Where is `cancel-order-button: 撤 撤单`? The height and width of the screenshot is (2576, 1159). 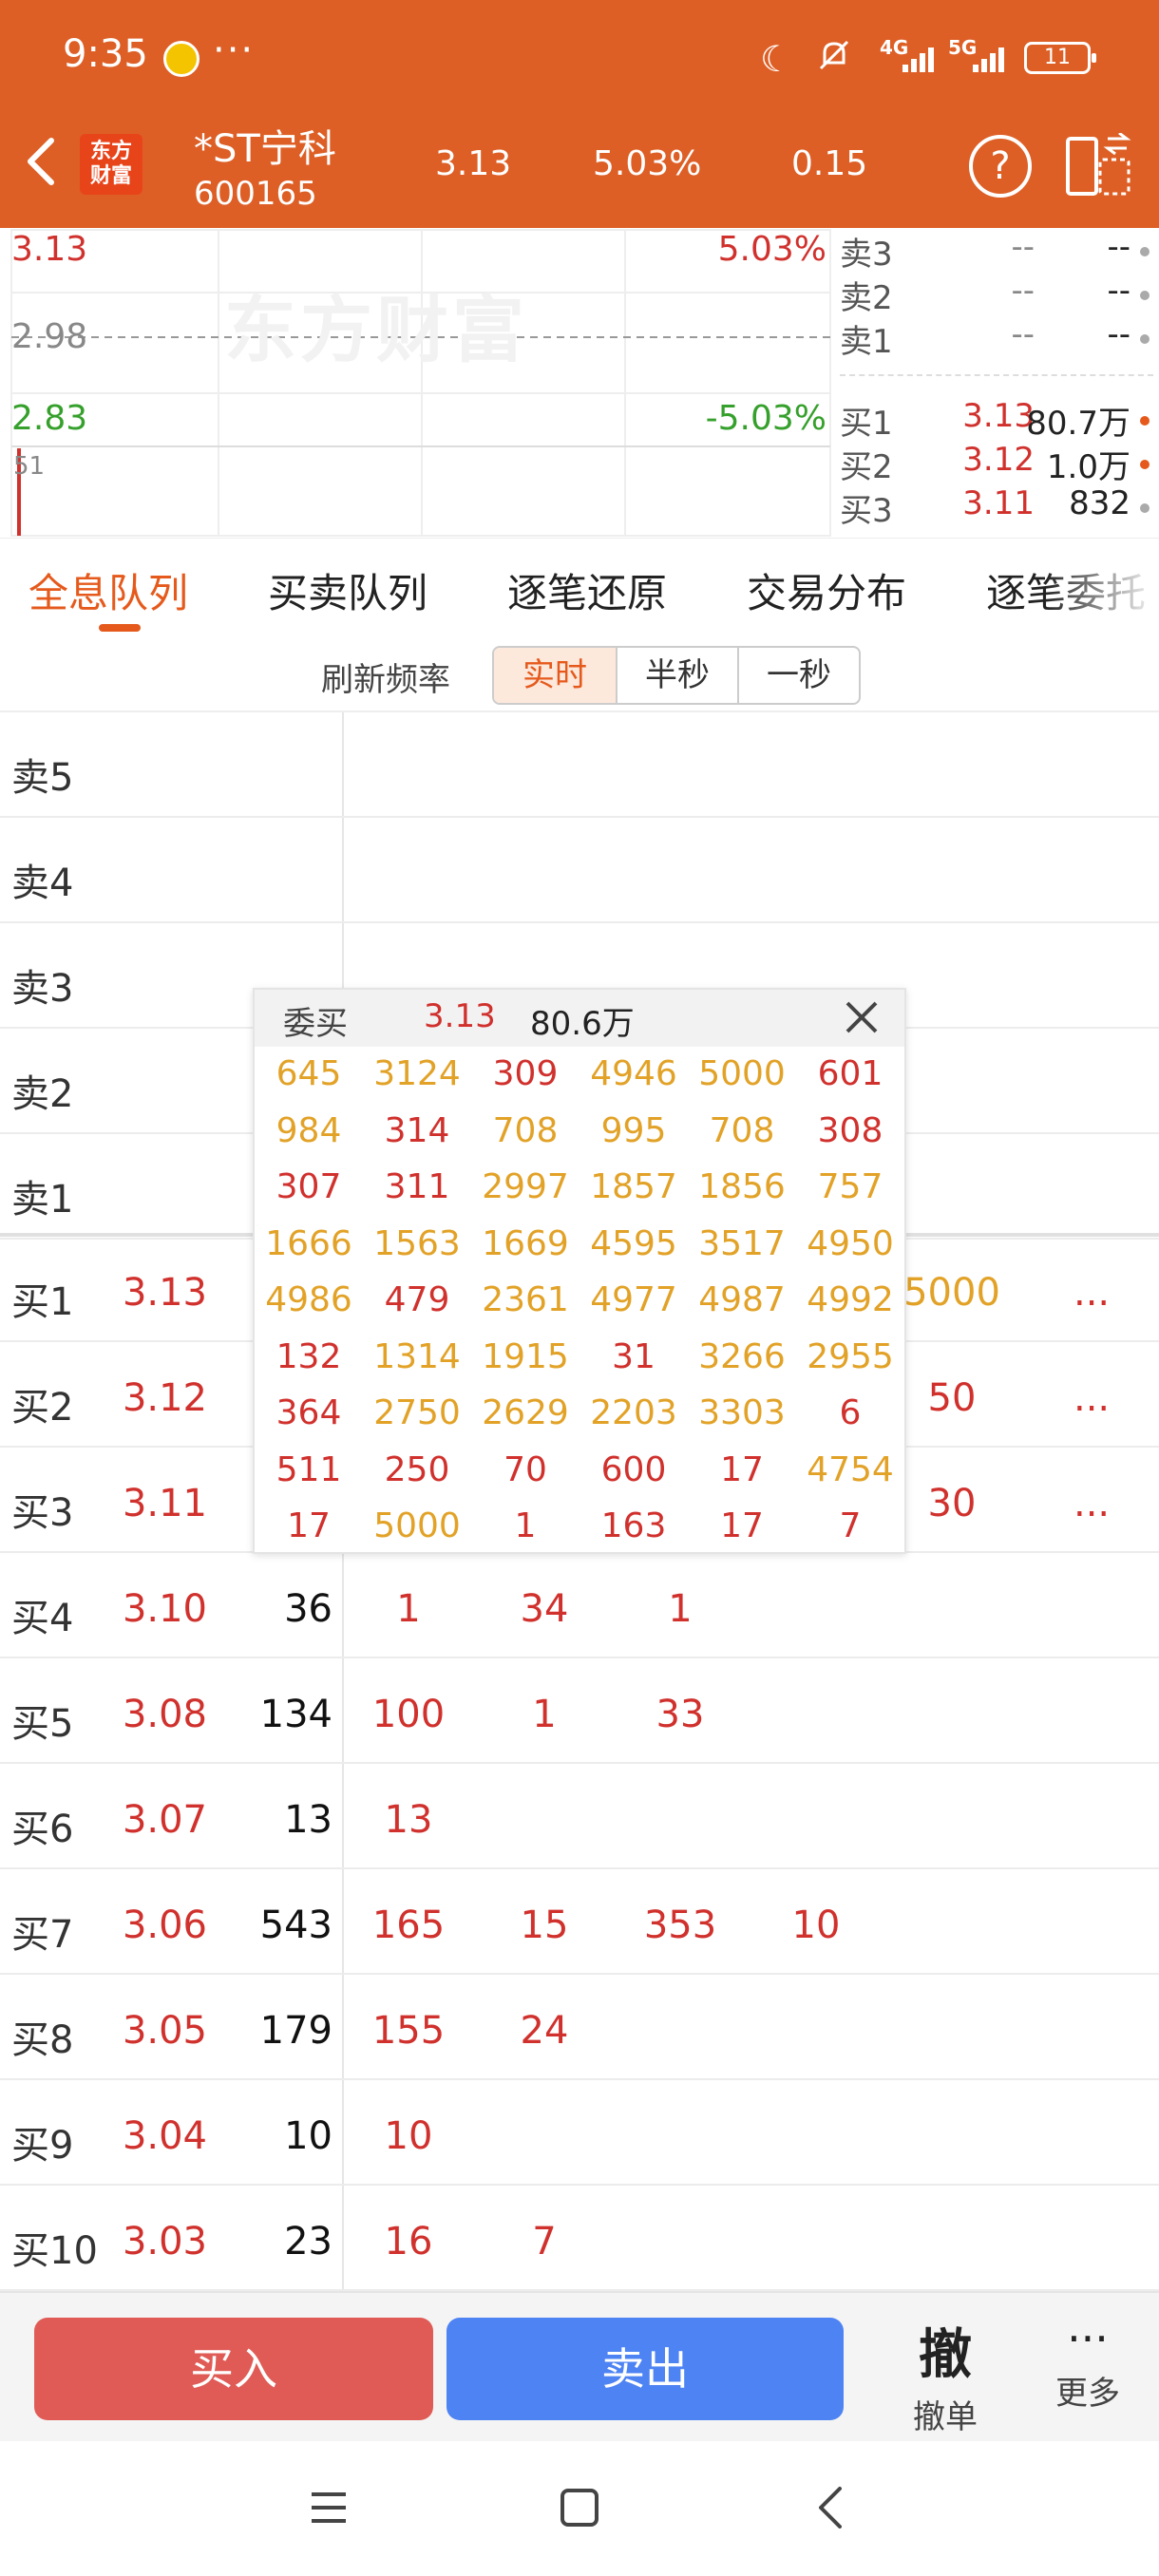 cancel-order-button: 撤 撤单 is located at coordinates (945, 2374).